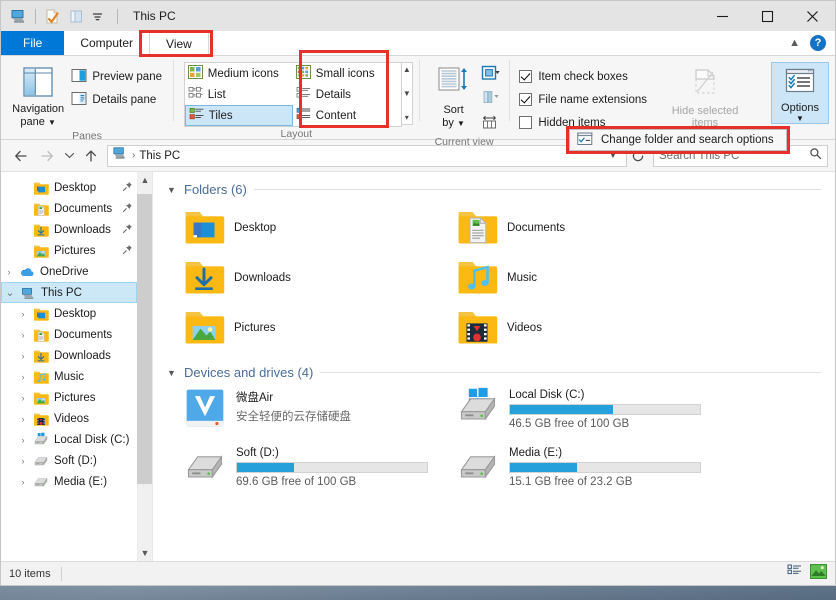 This screenshot has width=836, height=600. I want to click on drive-tile: Media (E:) 15.1 GB free of 23.2 GB, so click(583, 473).